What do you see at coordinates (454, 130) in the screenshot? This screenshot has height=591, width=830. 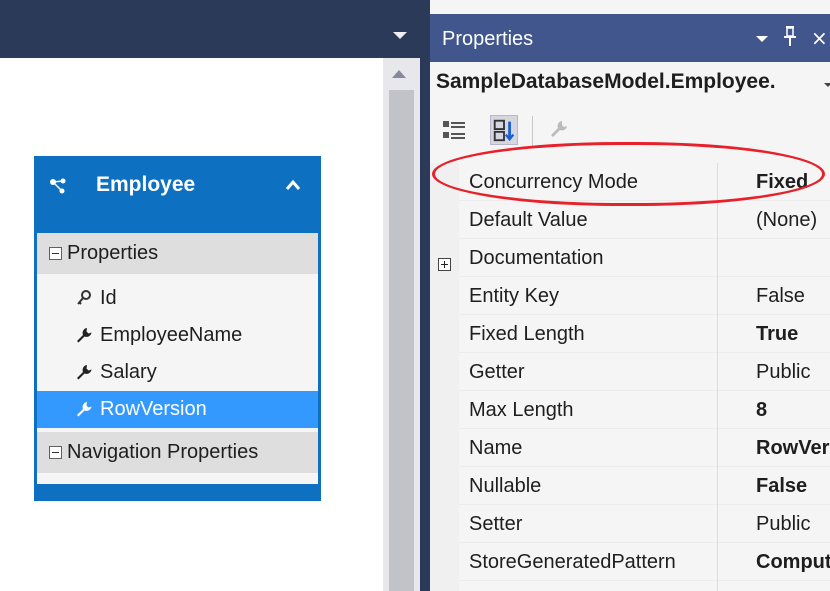 I see `categorized-icon` at bounding box center [454, 130].